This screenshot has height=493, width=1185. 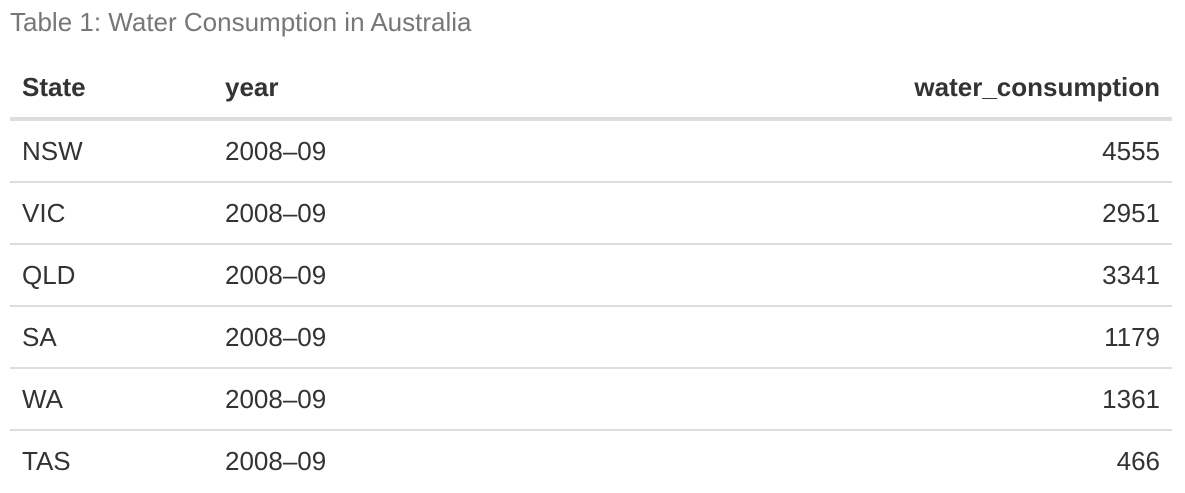 I want to click on cell-state: QLD, so click(x=111, y=274).